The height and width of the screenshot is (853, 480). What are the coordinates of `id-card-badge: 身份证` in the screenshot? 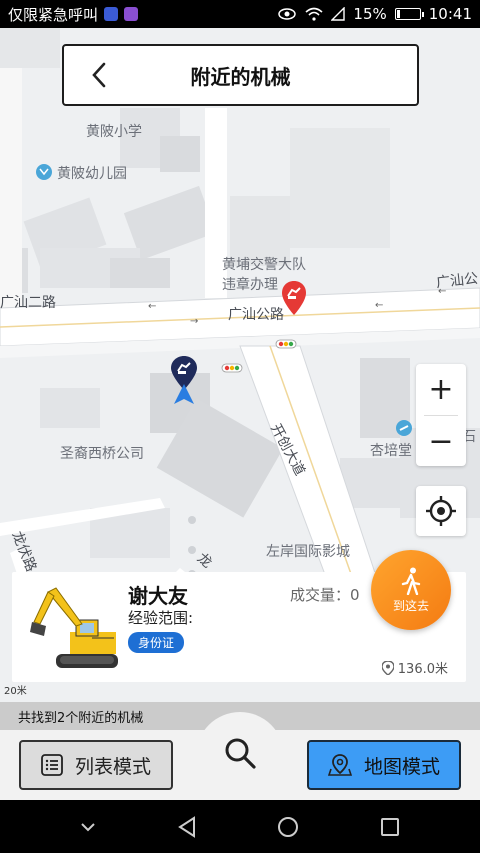 It's located at (156, 642).